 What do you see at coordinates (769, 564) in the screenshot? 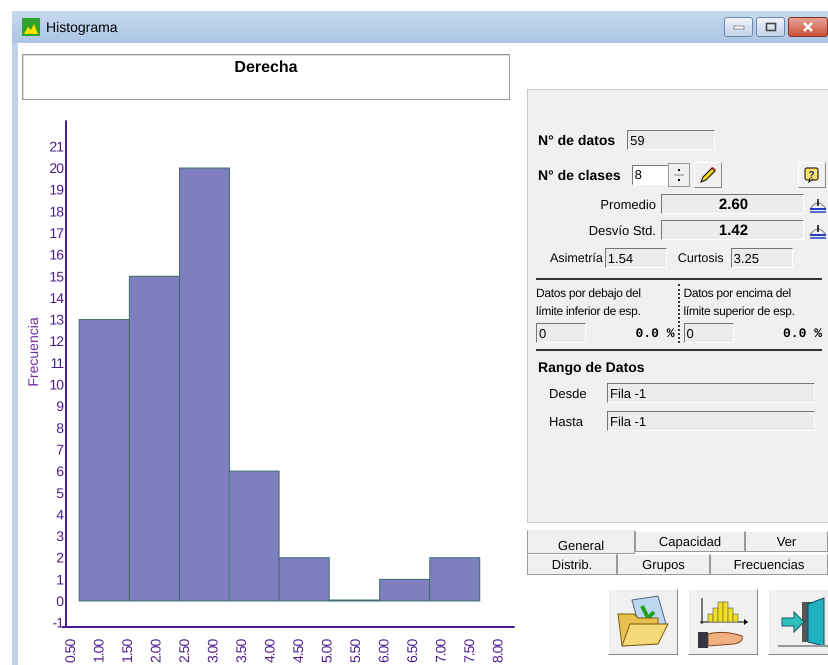
I see `tab: Frecuencias` at bounding box center [769, 564].